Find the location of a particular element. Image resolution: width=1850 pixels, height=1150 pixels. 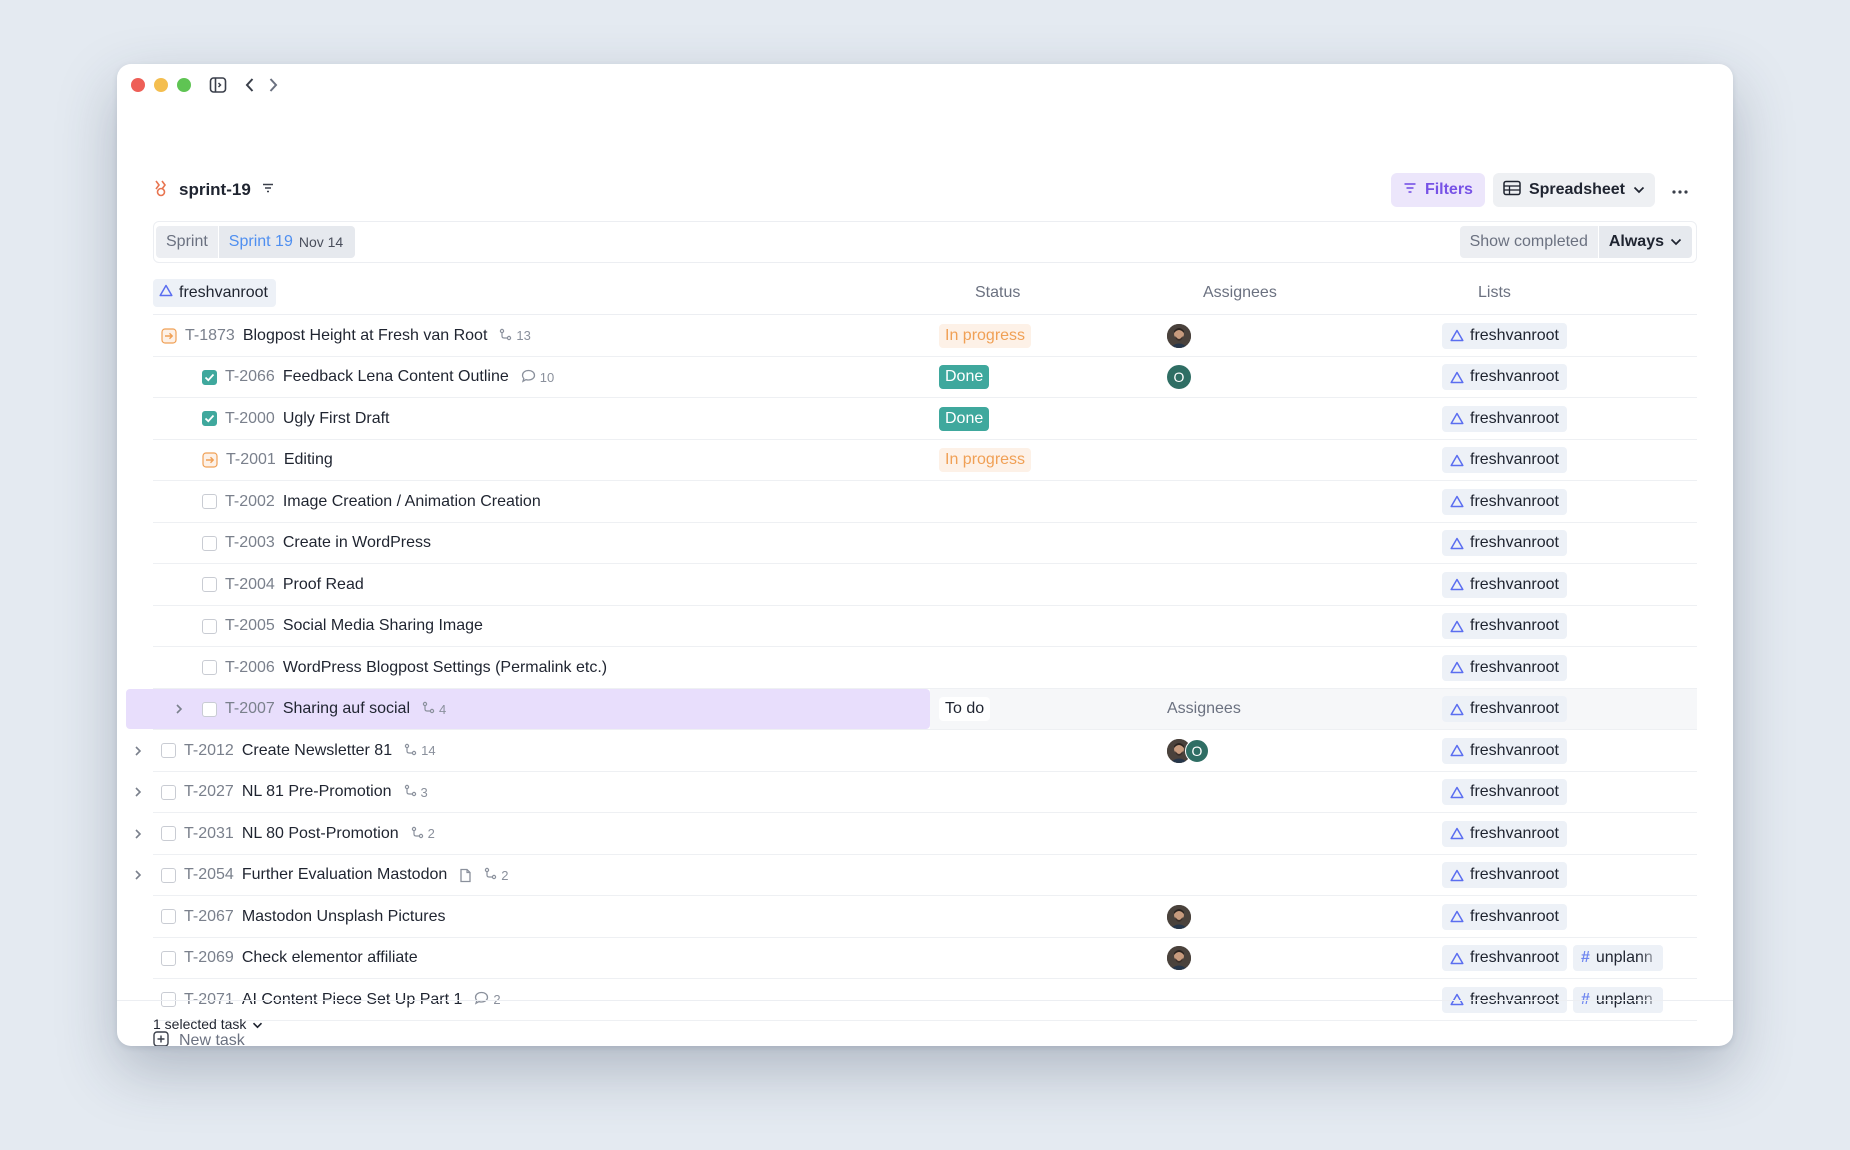

status-badge: To do is located at coordinates (965, 709).